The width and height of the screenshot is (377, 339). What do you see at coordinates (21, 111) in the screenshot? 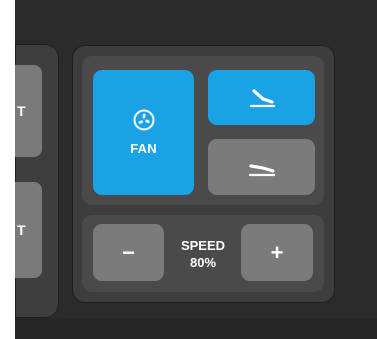
I see `left-button-upper-label: T` at bounding box center [21, 111].